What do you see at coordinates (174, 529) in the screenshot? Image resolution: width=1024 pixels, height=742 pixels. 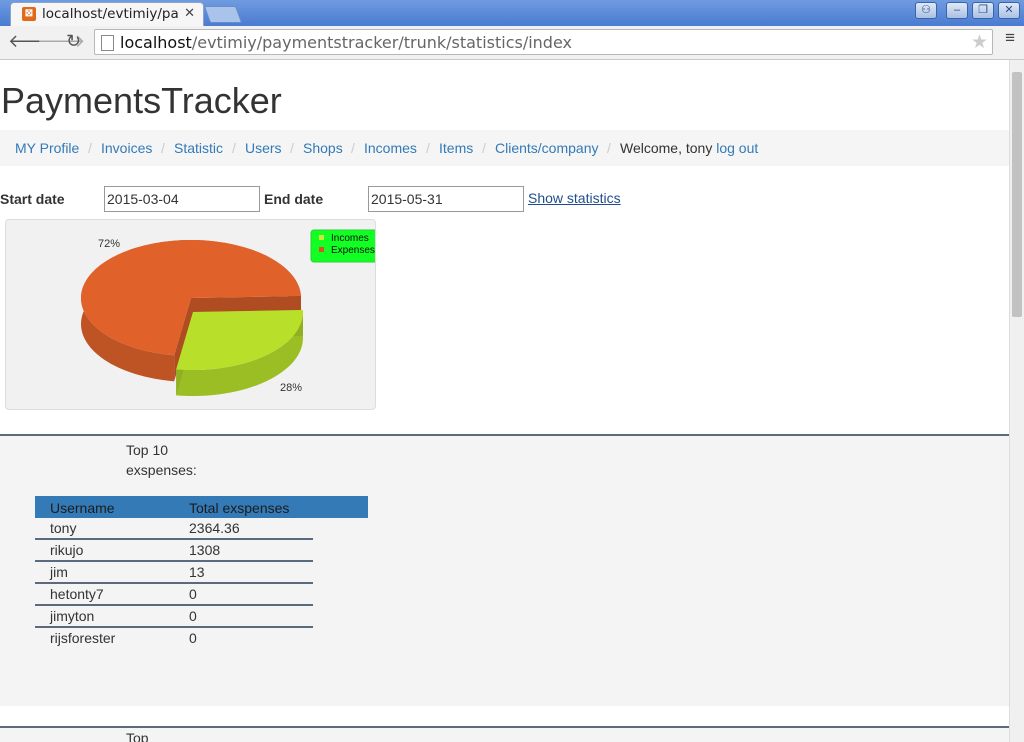 I see `table-row: tony 2364.36` at bounding box center [174, 529].